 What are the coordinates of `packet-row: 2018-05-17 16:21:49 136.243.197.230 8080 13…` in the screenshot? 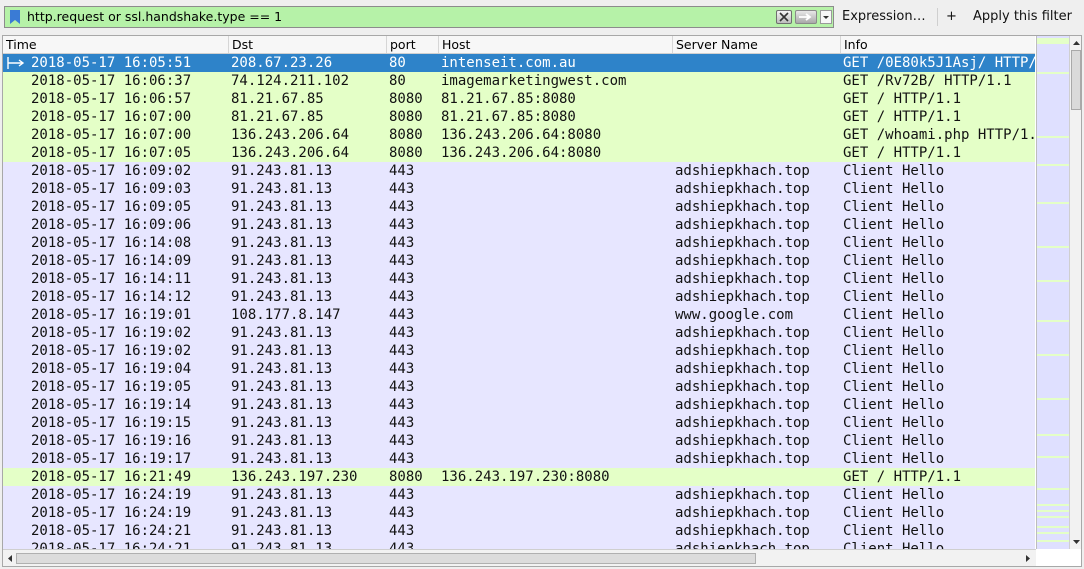 It's located at (519, 477).